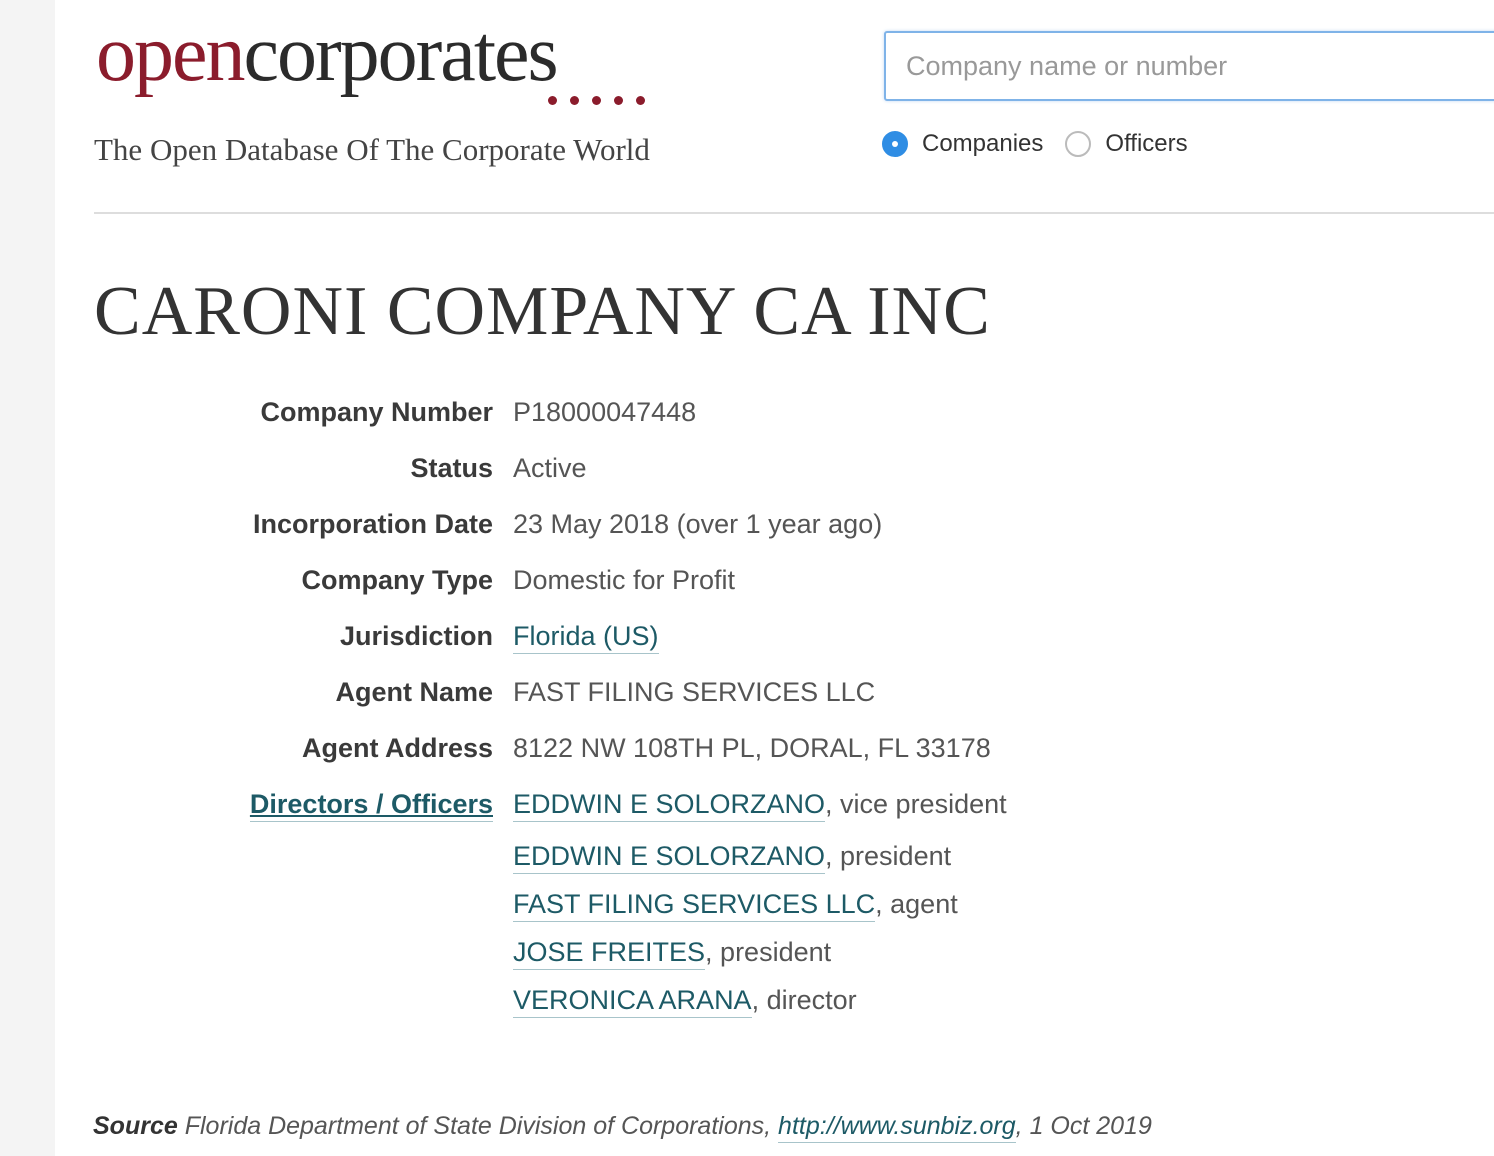 The image size is (1494, 1156). I want to click on officer-item: EDDWIN E SOLORZANO, president, so click(760, 856).